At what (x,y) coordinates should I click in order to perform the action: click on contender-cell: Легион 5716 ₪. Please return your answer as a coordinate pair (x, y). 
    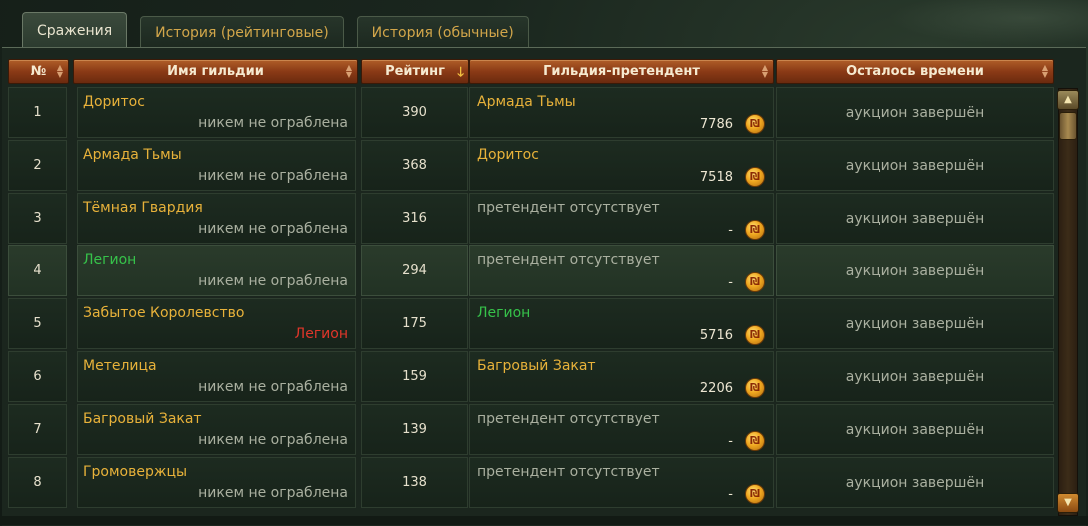
    Looking at the image, I should click on (621, 323).